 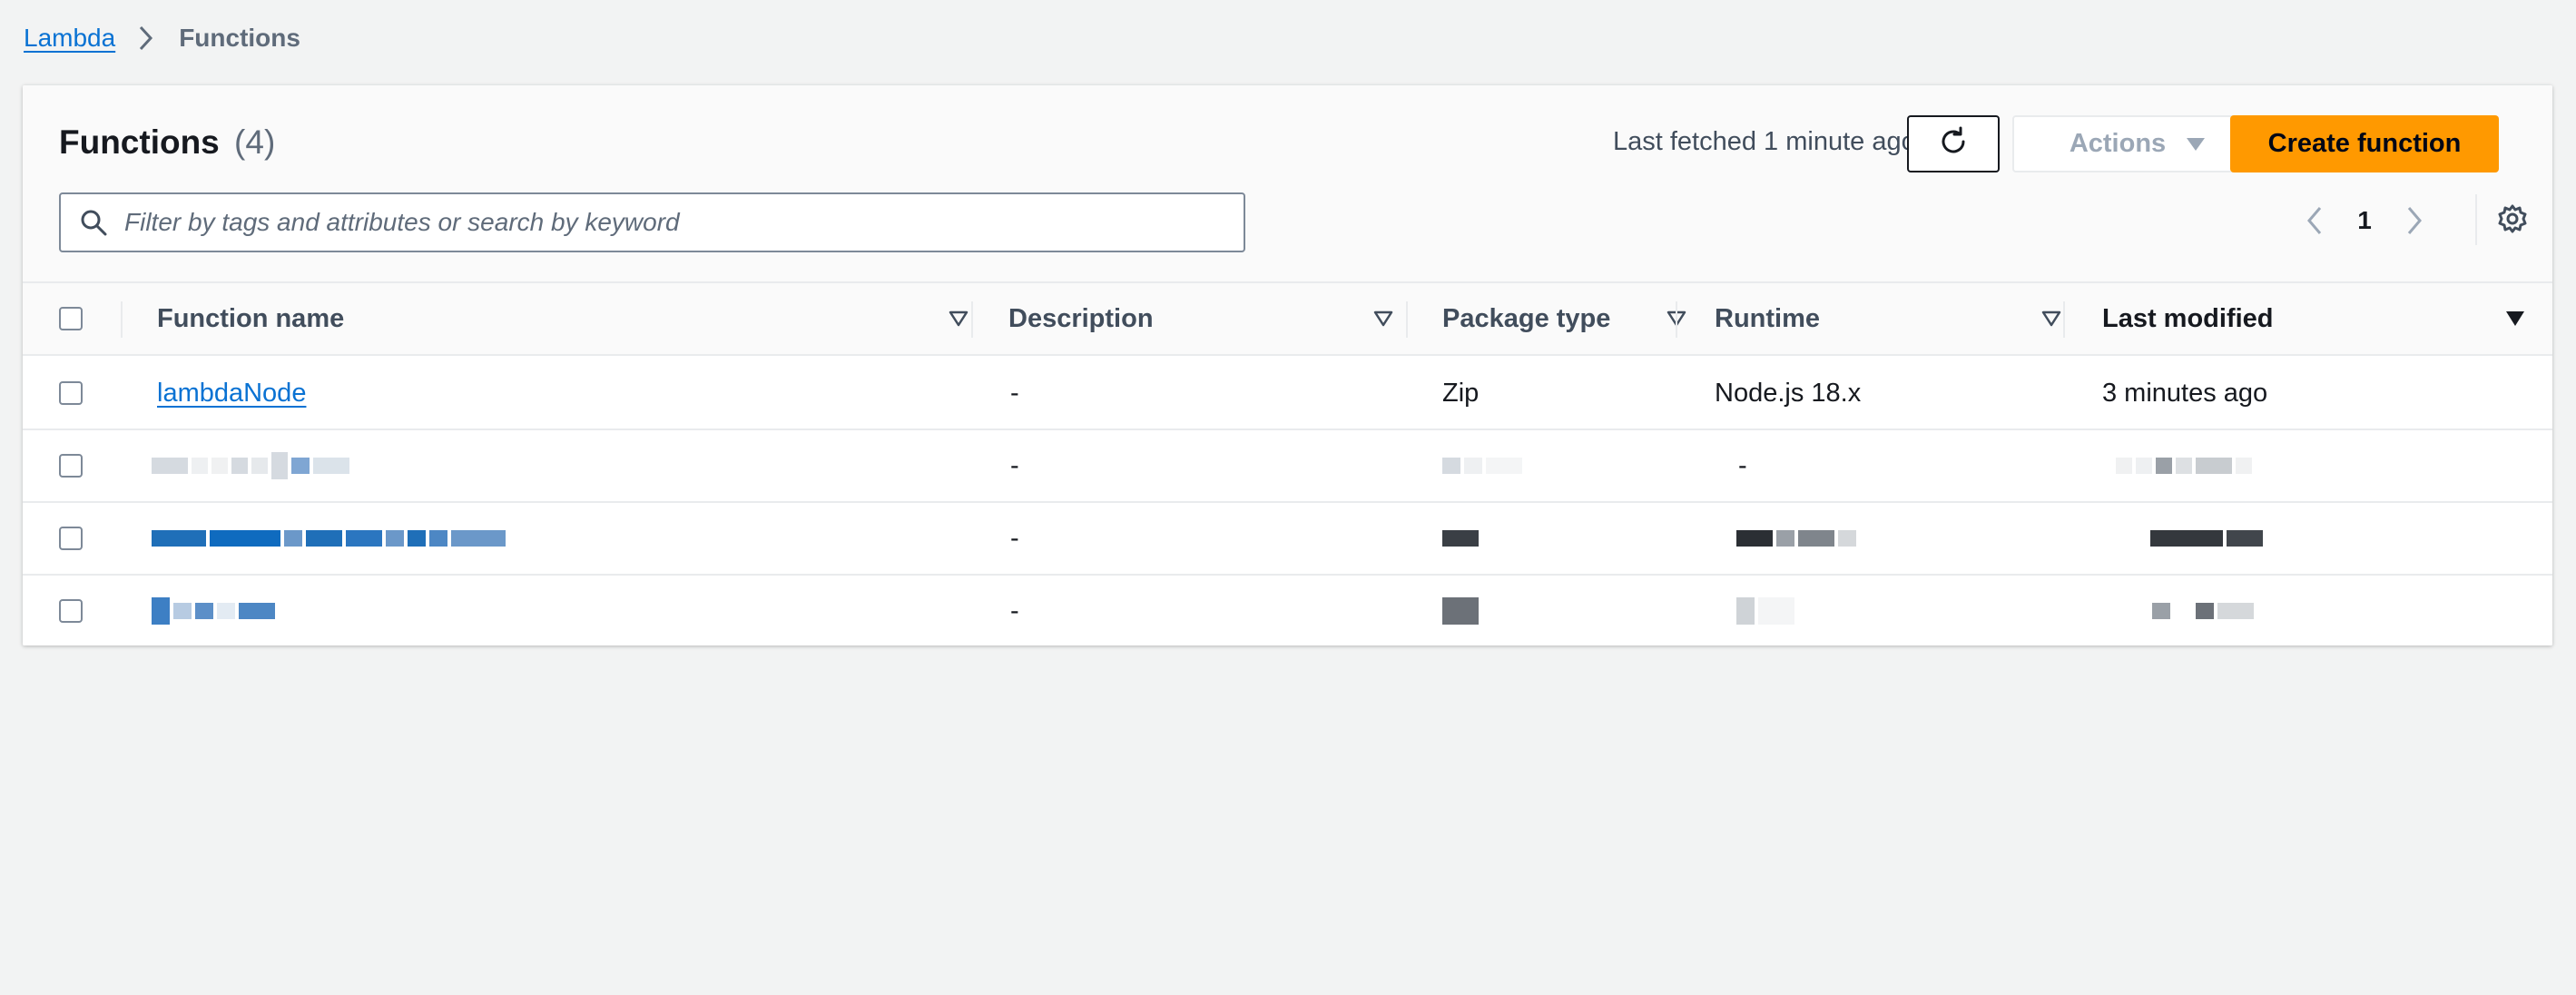 I want to click on search-field, so click(x=652, y=222).